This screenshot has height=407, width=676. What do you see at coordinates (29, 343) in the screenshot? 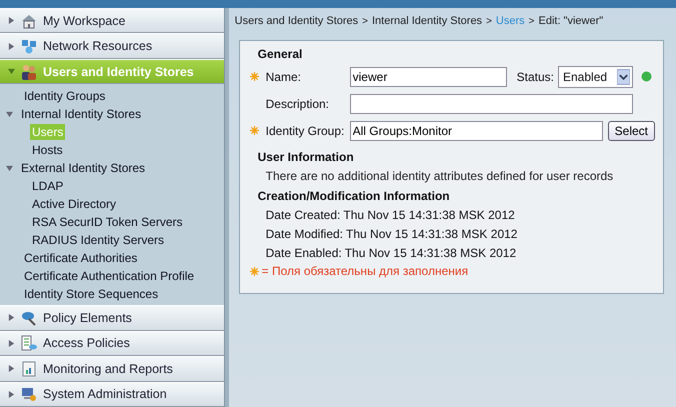
I see `checklist-icon` at bounding box center [29, 343].